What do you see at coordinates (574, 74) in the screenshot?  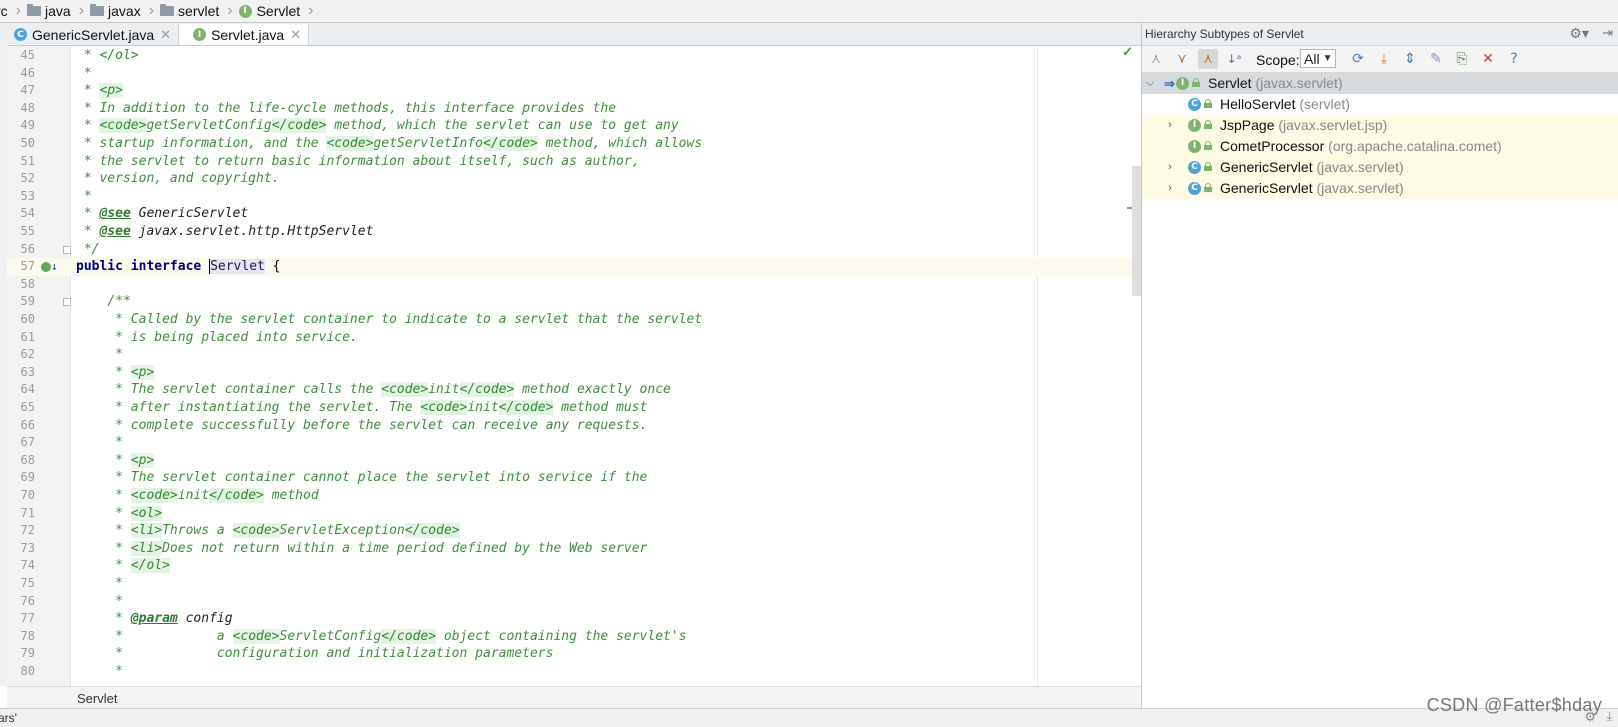 I see `code-line: 46 *` at bounding box center [574, 74].